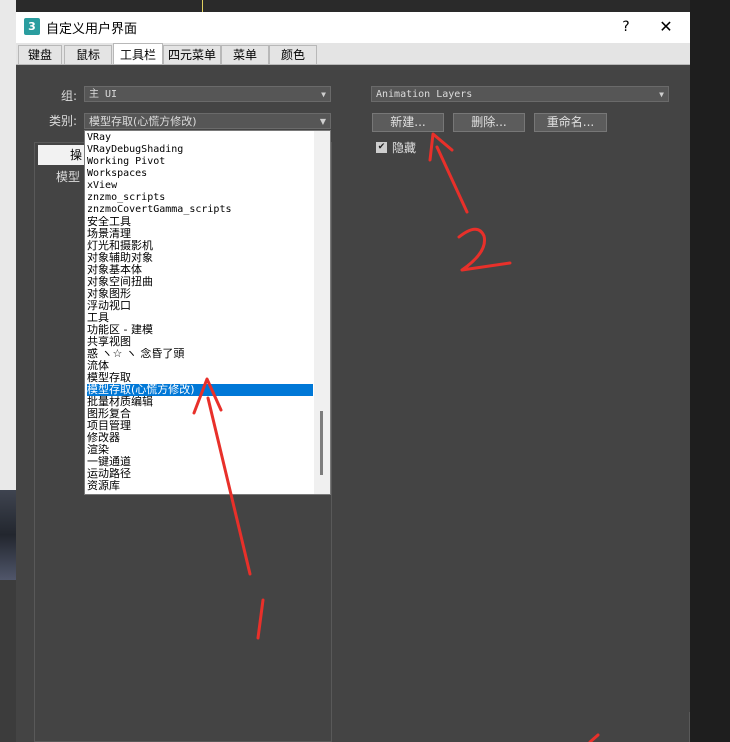  Describe the element at coordinates (207, 121) in the screenshot. I see `category-dropdown: 模型存取(心慌方修改) ▼` at that location.